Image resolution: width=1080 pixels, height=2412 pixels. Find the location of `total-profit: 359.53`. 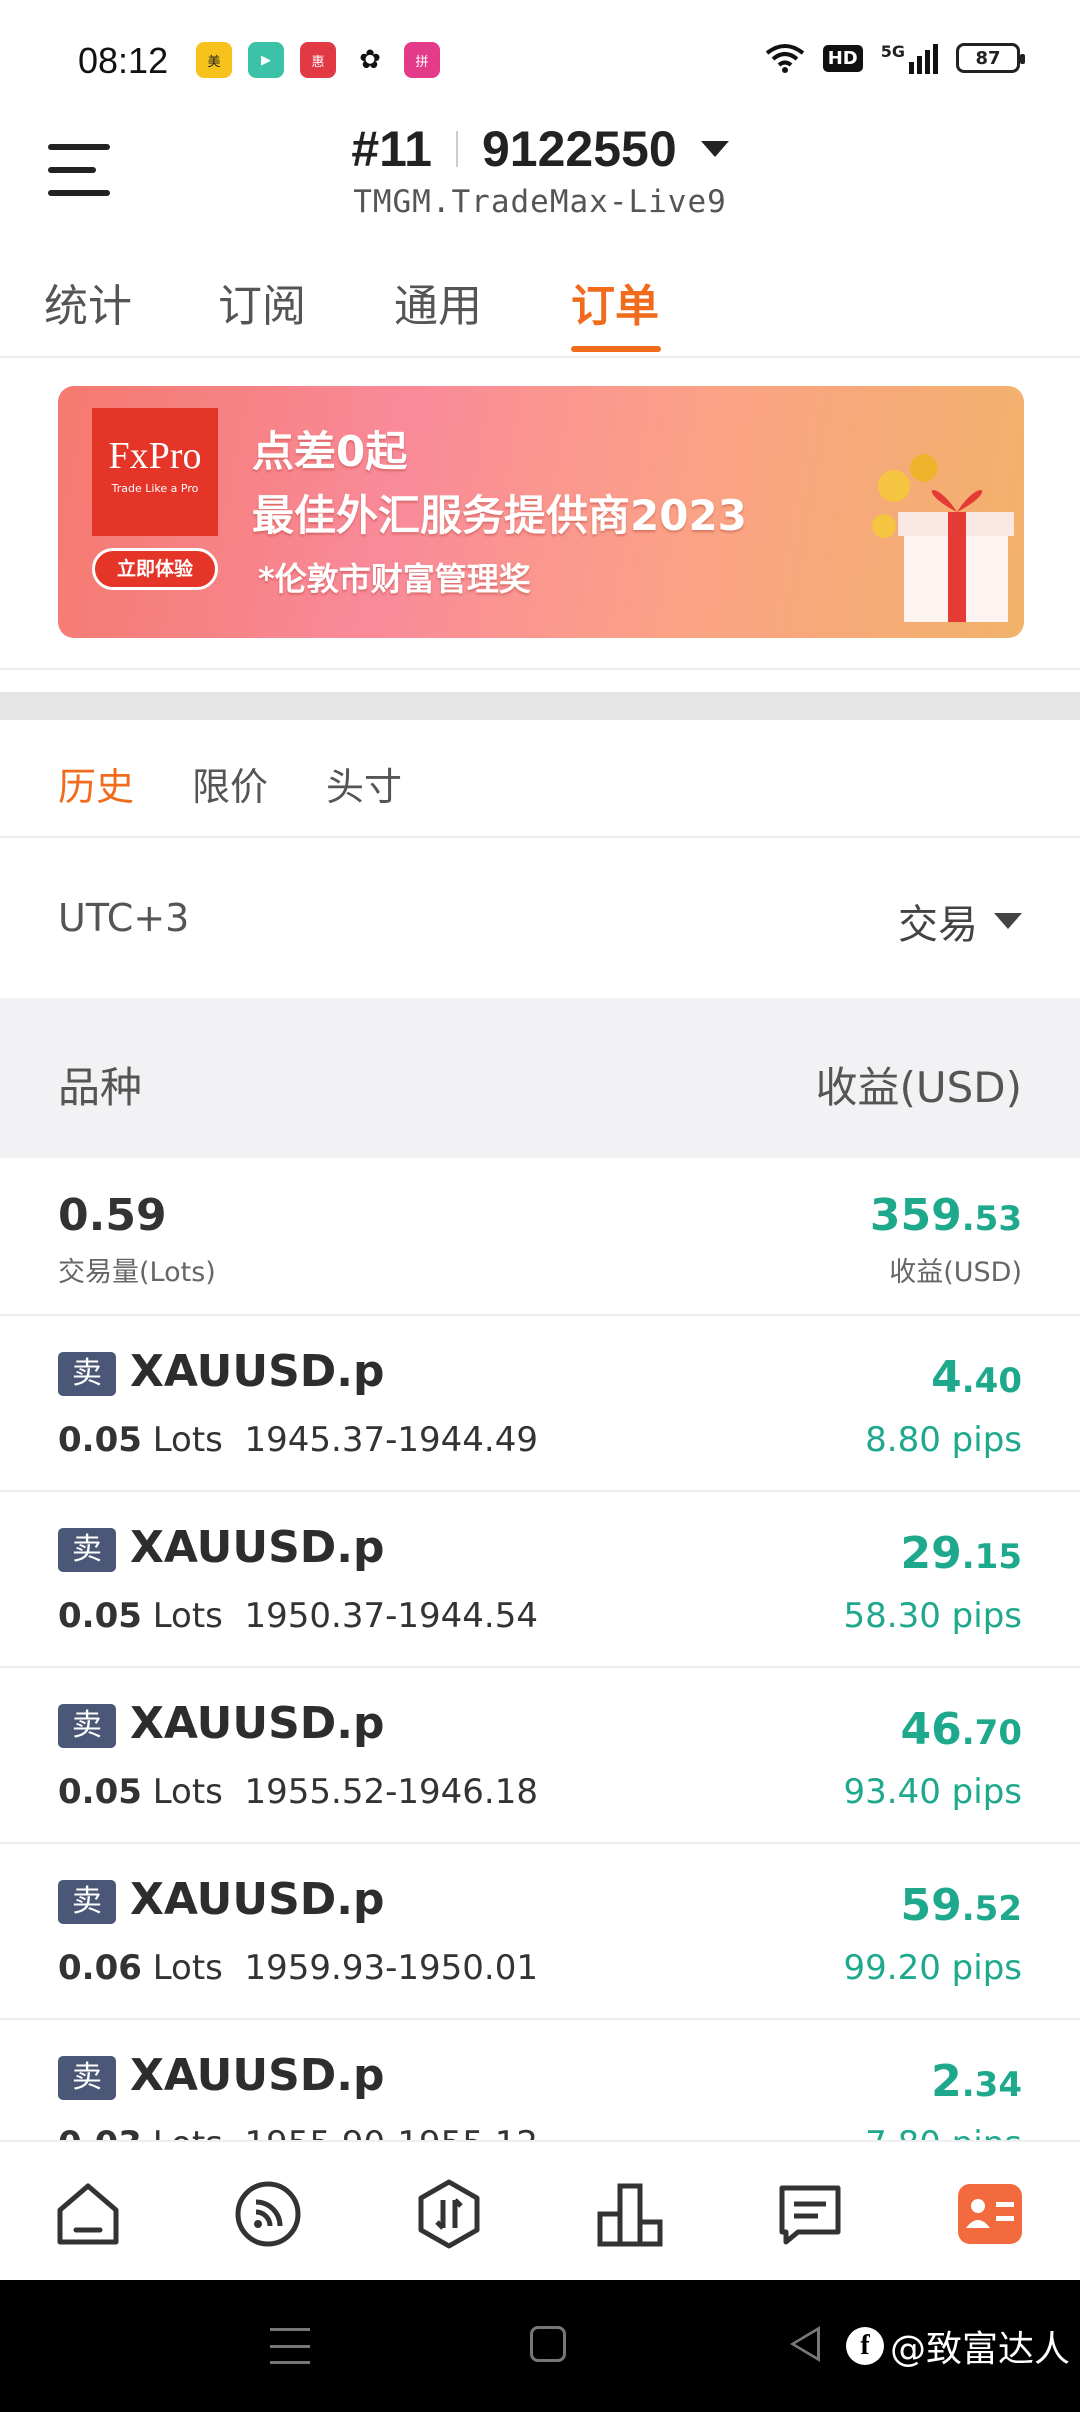

total-profit: 359.53 is located at coordinates (946, 1215).